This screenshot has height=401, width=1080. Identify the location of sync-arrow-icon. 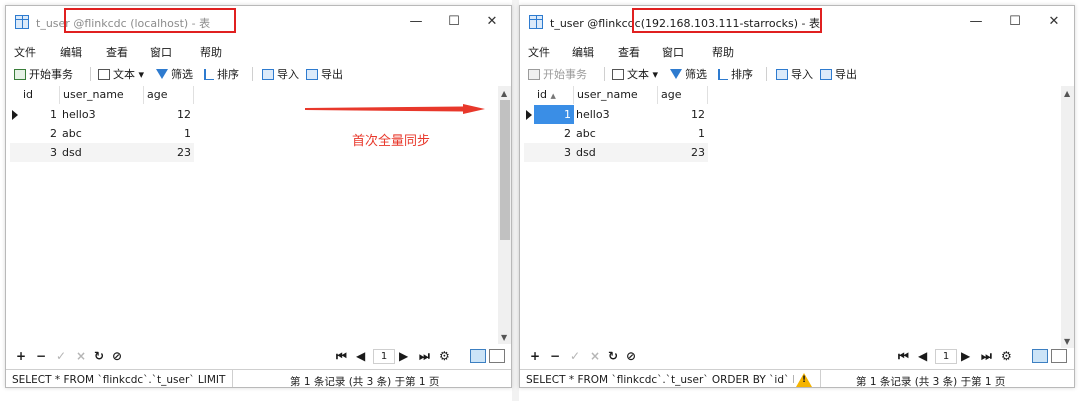
(395, 109).